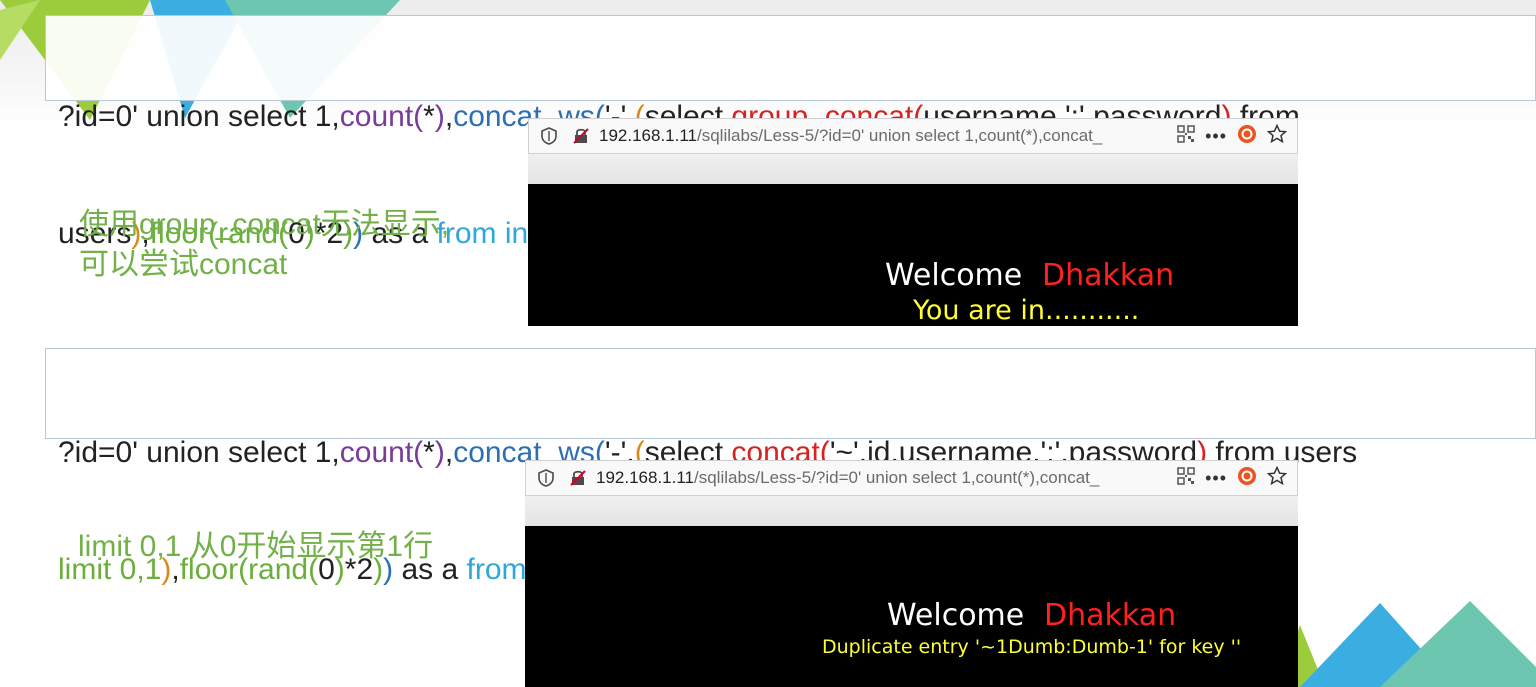 Image resolution: width=1536 pixels, height=687 pixels. What do you see at coordinates (264, 224) in the screenshot?
I see `note1-line1: 使用group_concat无法显示,` at bounding box center [264, 224].